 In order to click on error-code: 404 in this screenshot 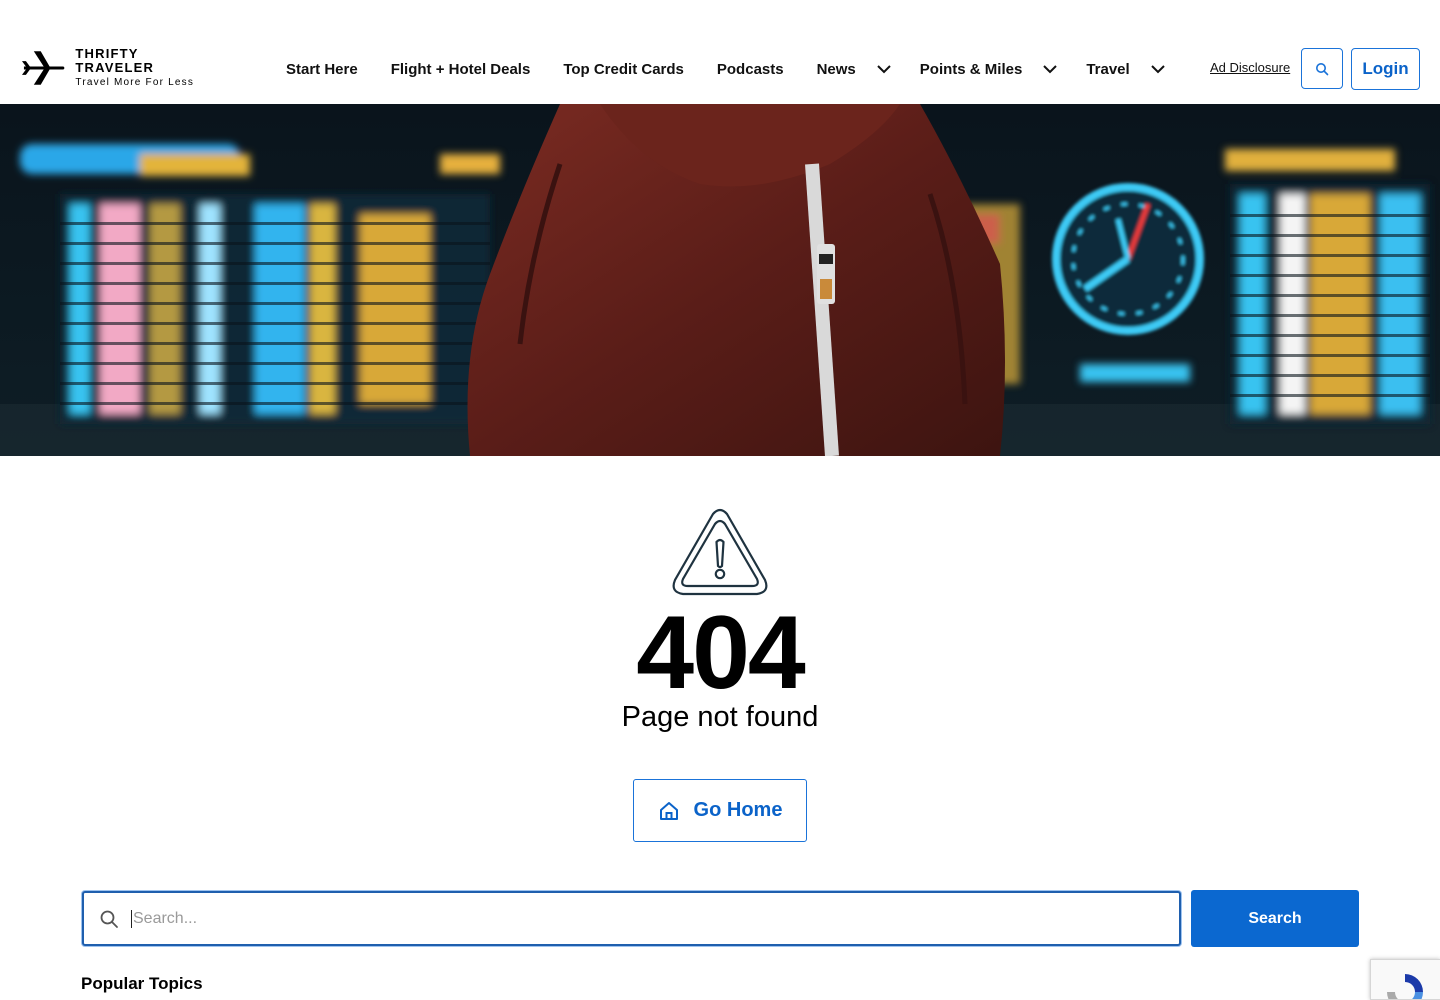, I will do `click(721, 653)`.